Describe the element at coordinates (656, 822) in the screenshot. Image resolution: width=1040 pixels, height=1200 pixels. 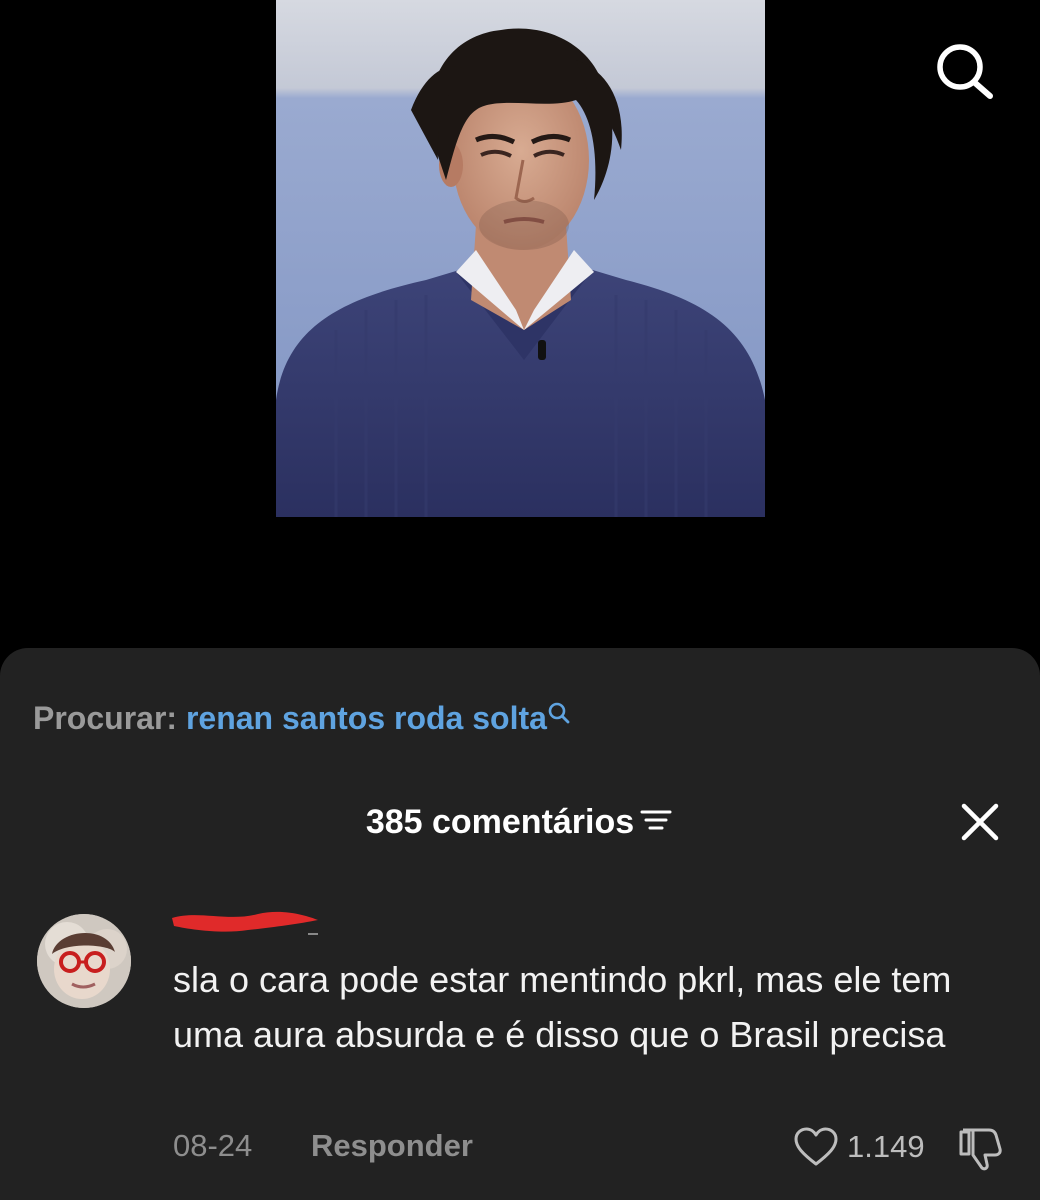
I see `sort-icon` at that location.